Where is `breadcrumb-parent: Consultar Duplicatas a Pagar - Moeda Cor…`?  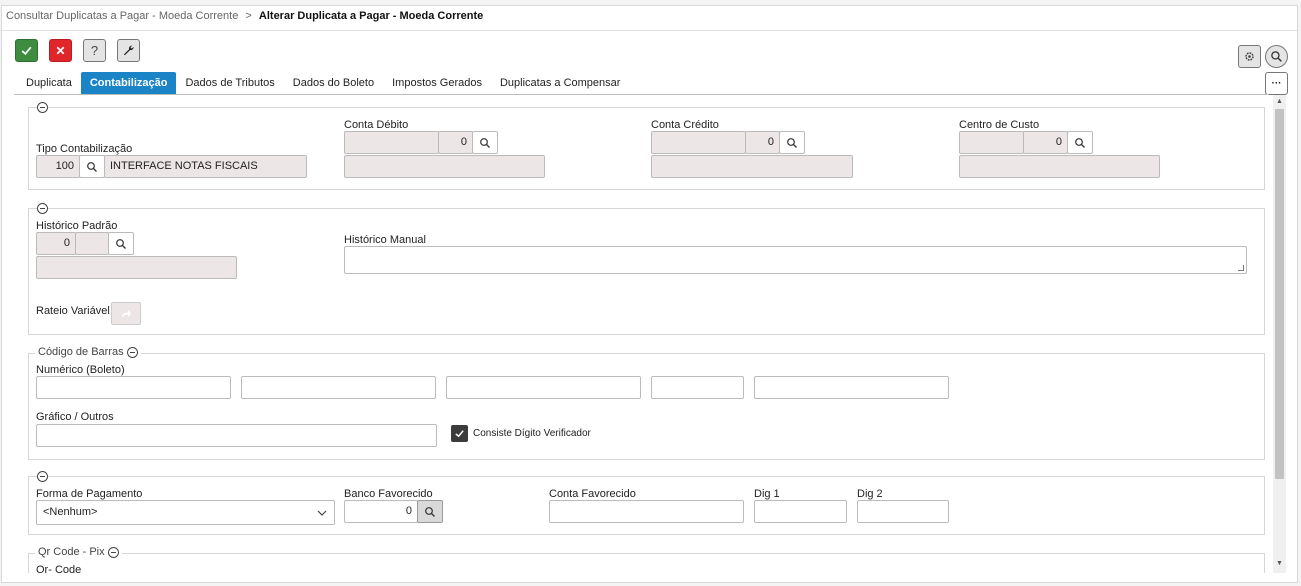 breadcrumb-parent: Consultar Duplicatas a Pagar - Moeda Cor… is located at coordinates (122, 16).